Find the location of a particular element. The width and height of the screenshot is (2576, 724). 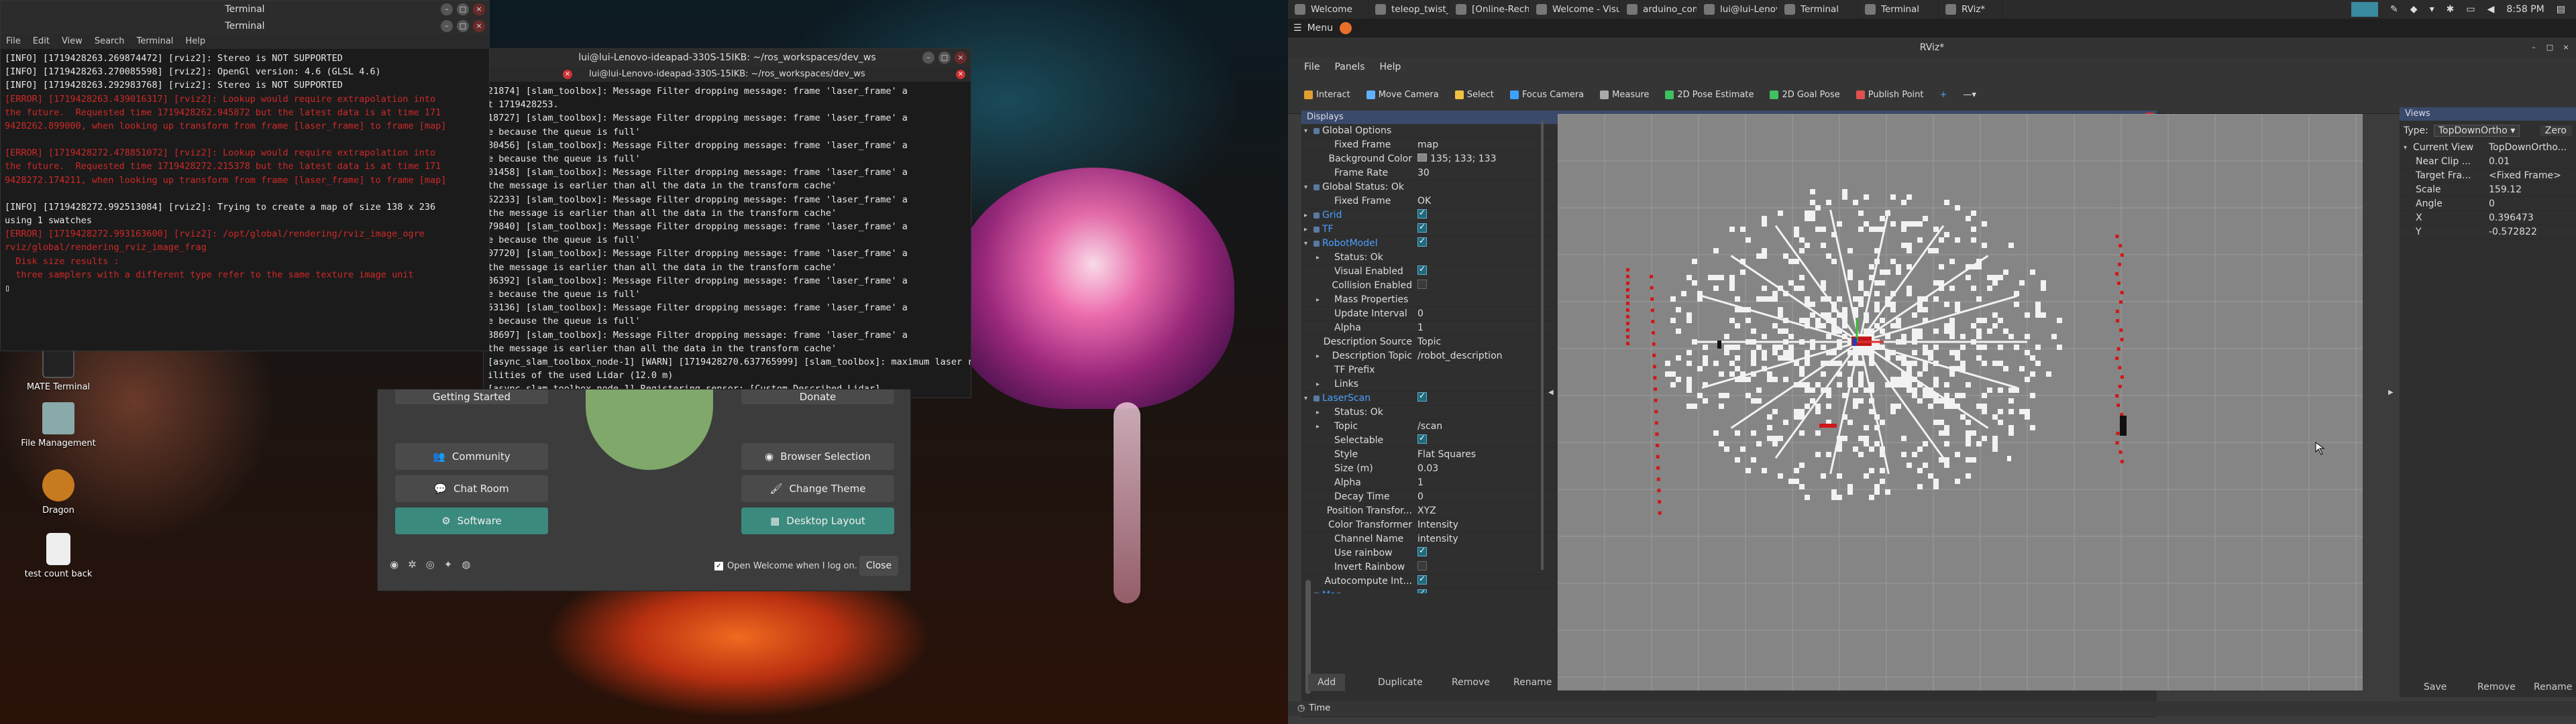

zero-button: Zero is located at coordinates (2555, 130).